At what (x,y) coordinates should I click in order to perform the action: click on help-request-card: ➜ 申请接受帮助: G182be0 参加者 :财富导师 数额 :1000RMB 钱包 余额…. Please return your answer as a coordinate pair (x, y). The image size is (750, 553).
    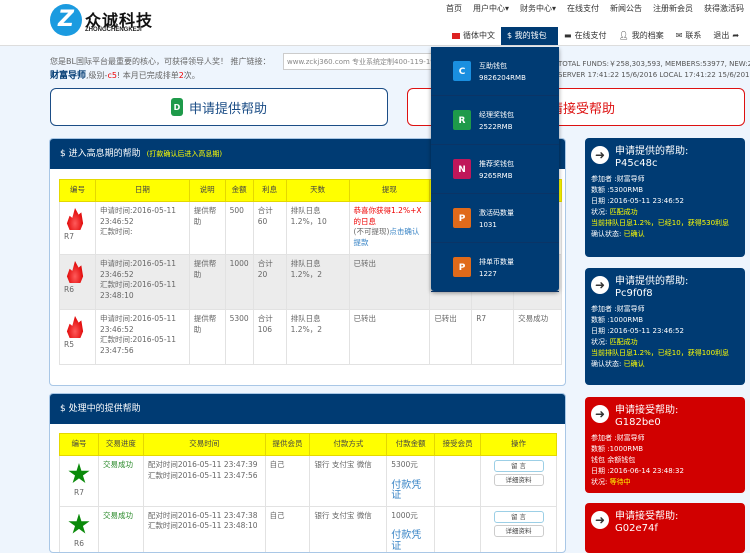
    Looking at the image, I should click on (665, 445).